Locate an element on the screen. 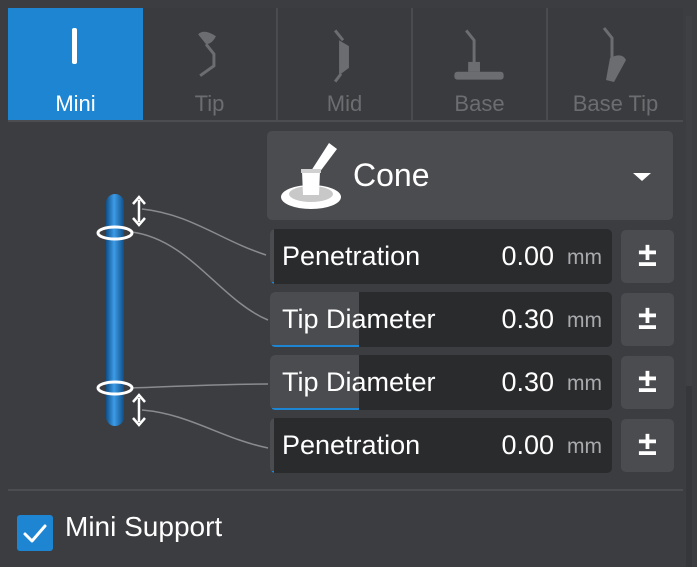 The image size is (697, 567). tab-label: Mid is located at coordinates (344, 103).